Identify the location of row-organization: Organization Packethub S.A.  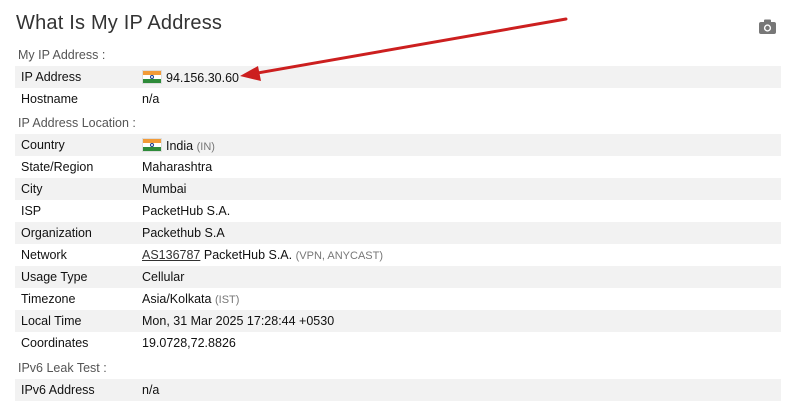
(398, 233).